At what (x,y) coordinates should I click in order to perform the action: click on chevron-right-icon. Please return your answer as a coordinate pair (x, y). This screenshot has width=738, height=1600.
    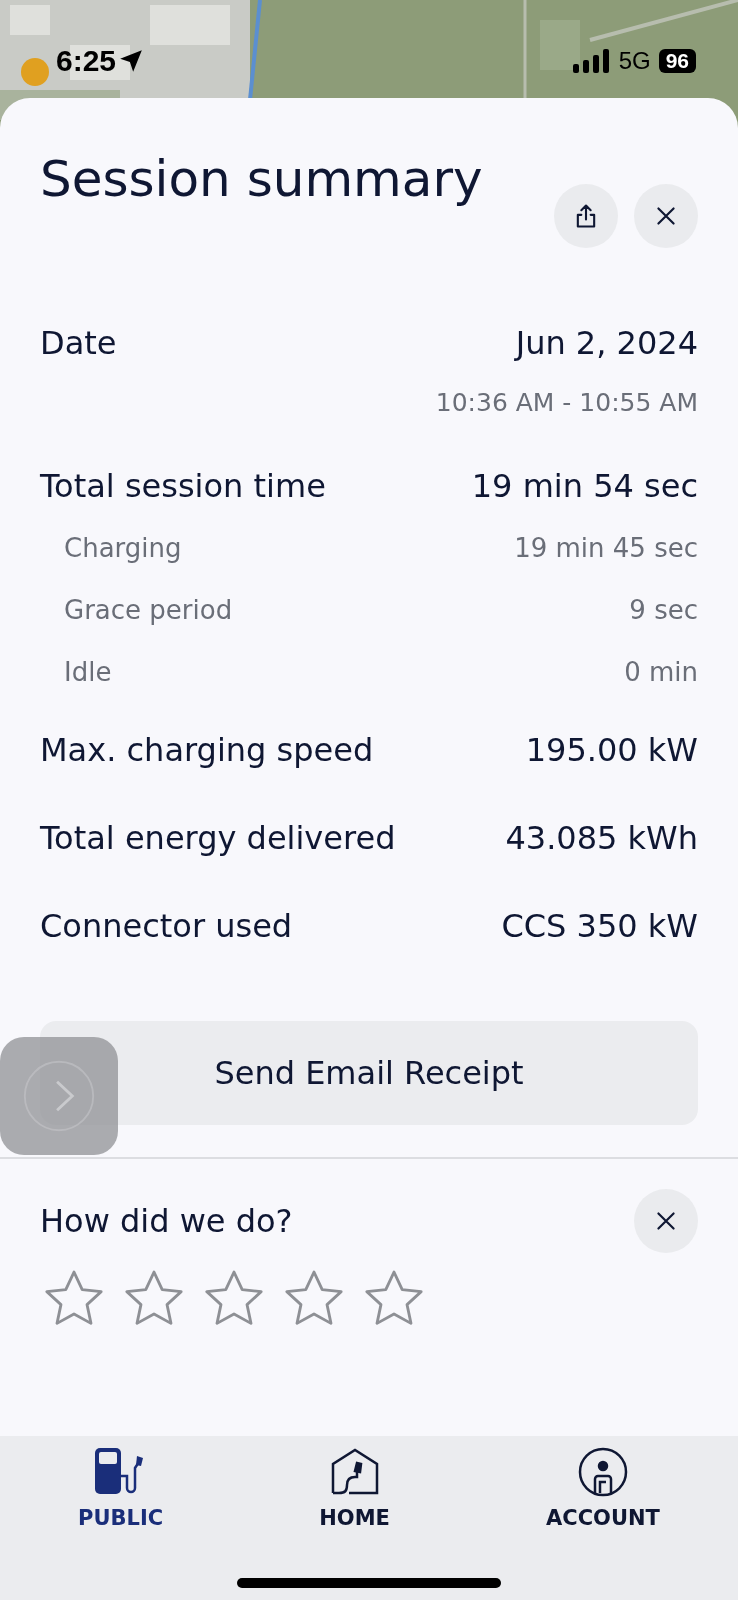
    Looking at the image, I should click on (59, 1096).